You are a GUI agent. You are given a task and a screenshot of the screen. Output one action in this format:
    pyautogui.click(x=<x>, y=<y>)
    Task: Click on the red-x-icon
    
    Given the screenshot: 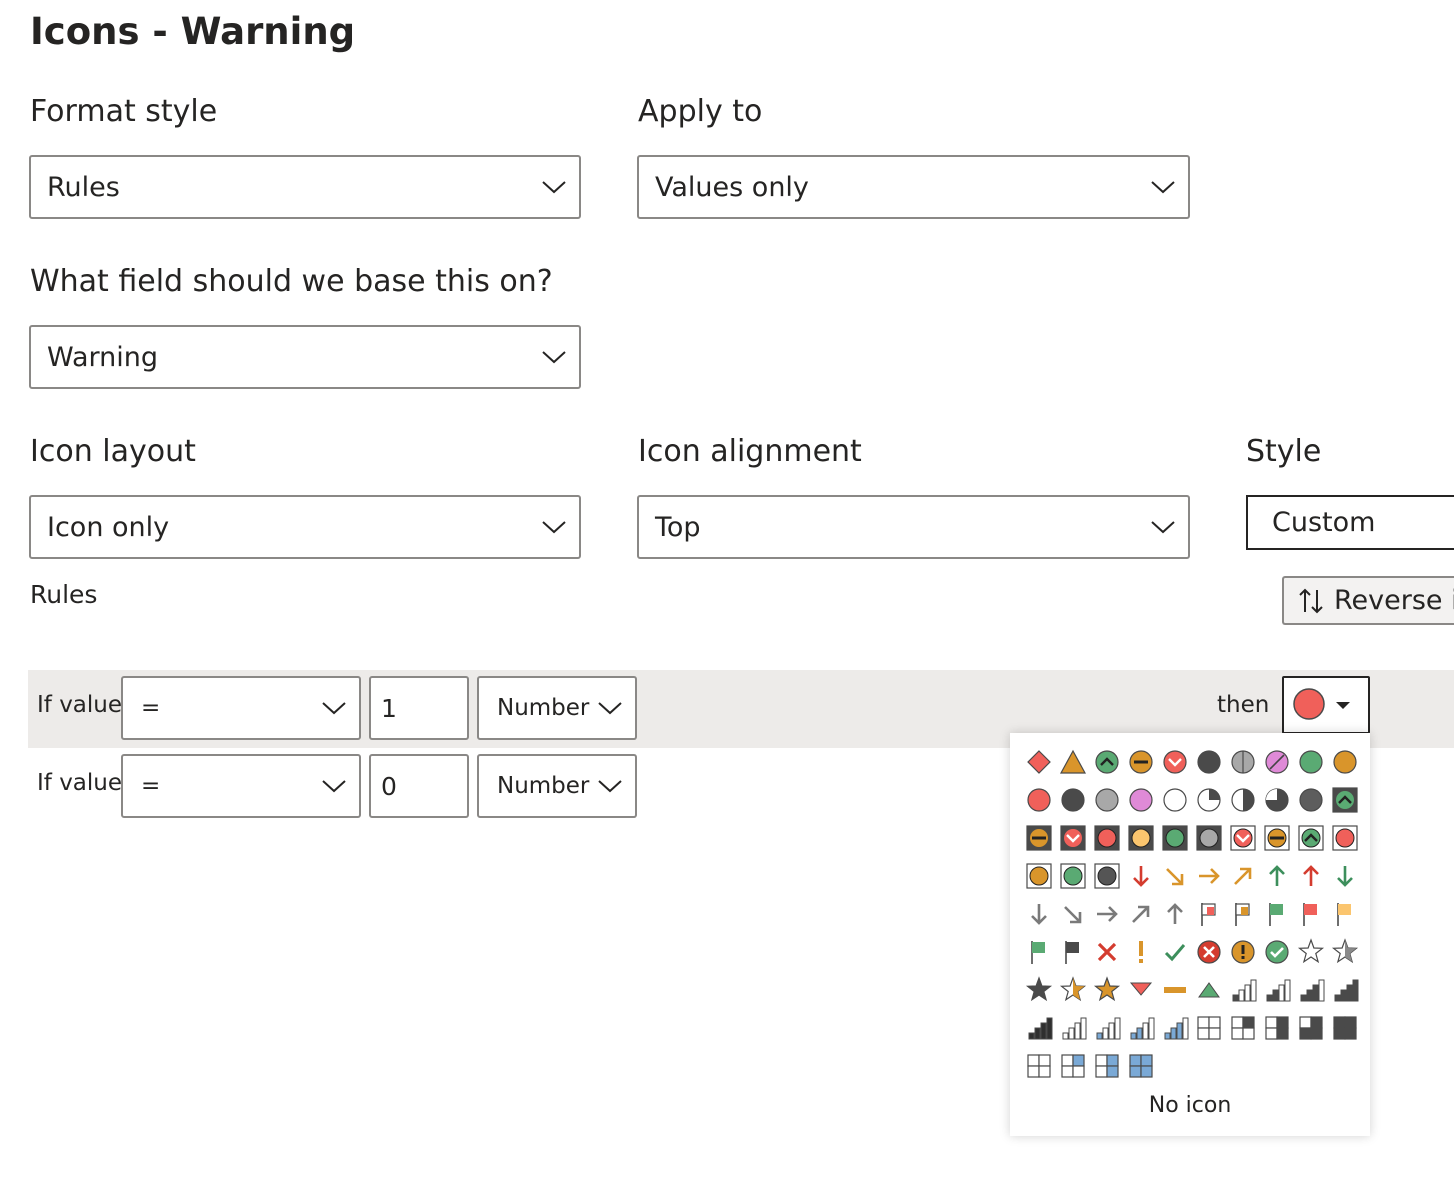 What is the action you would take?
    pyautogui.click(x=1107, y=952)
    